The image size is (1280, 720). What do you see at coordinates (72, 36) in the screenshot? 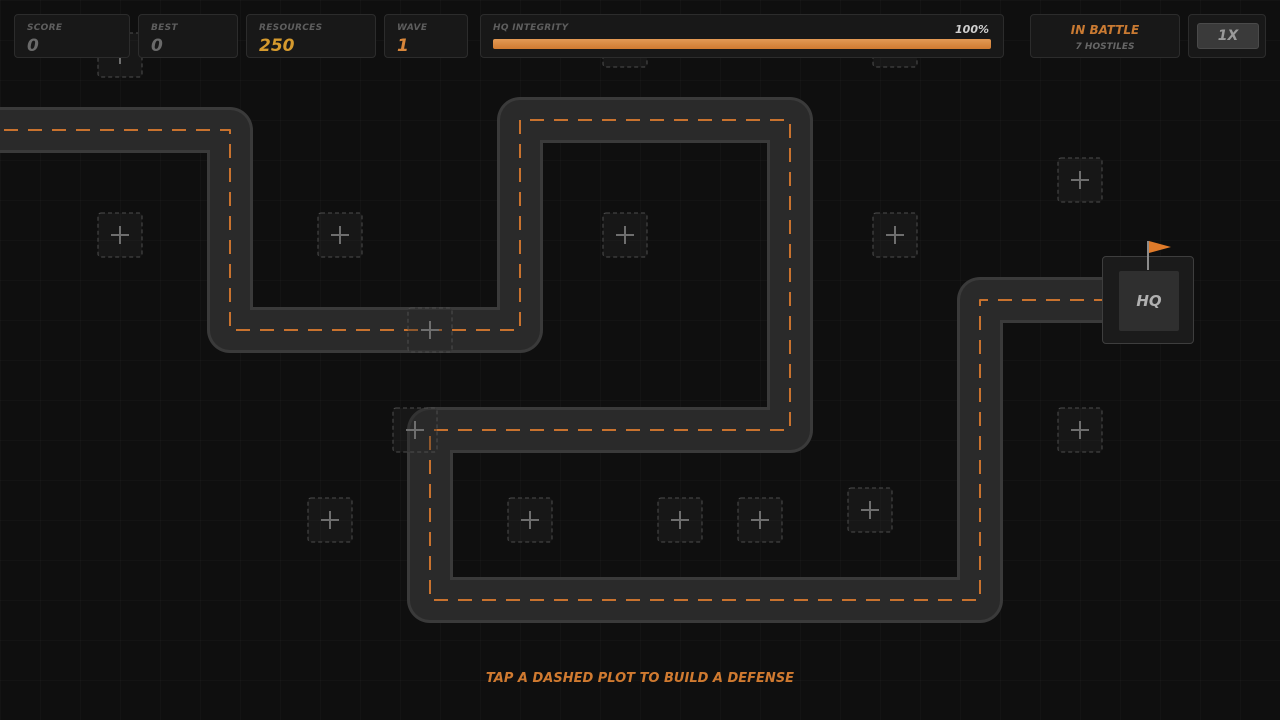
I see `score-panel: SCORE 0` at bounding box center [72, 36].